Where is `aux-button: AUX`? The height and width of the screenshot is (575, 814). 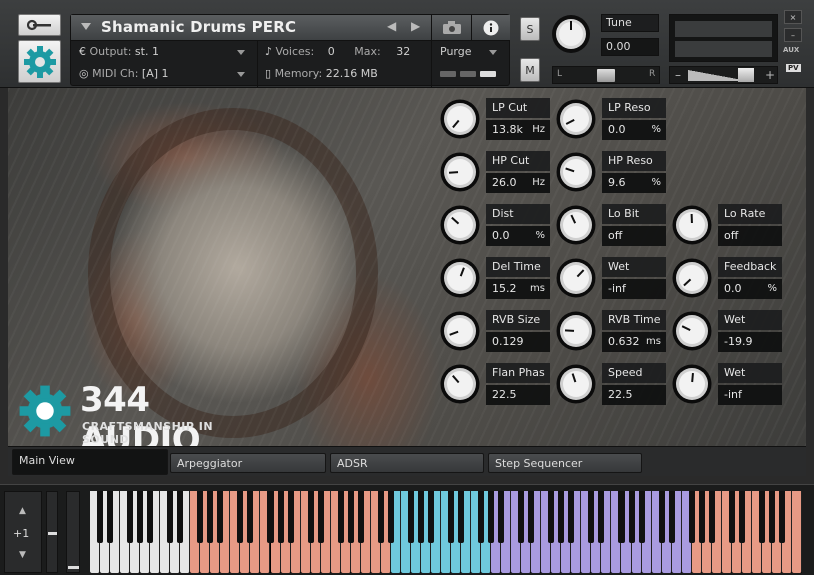
aux-button: AUX is located at coordinates (791, 50).